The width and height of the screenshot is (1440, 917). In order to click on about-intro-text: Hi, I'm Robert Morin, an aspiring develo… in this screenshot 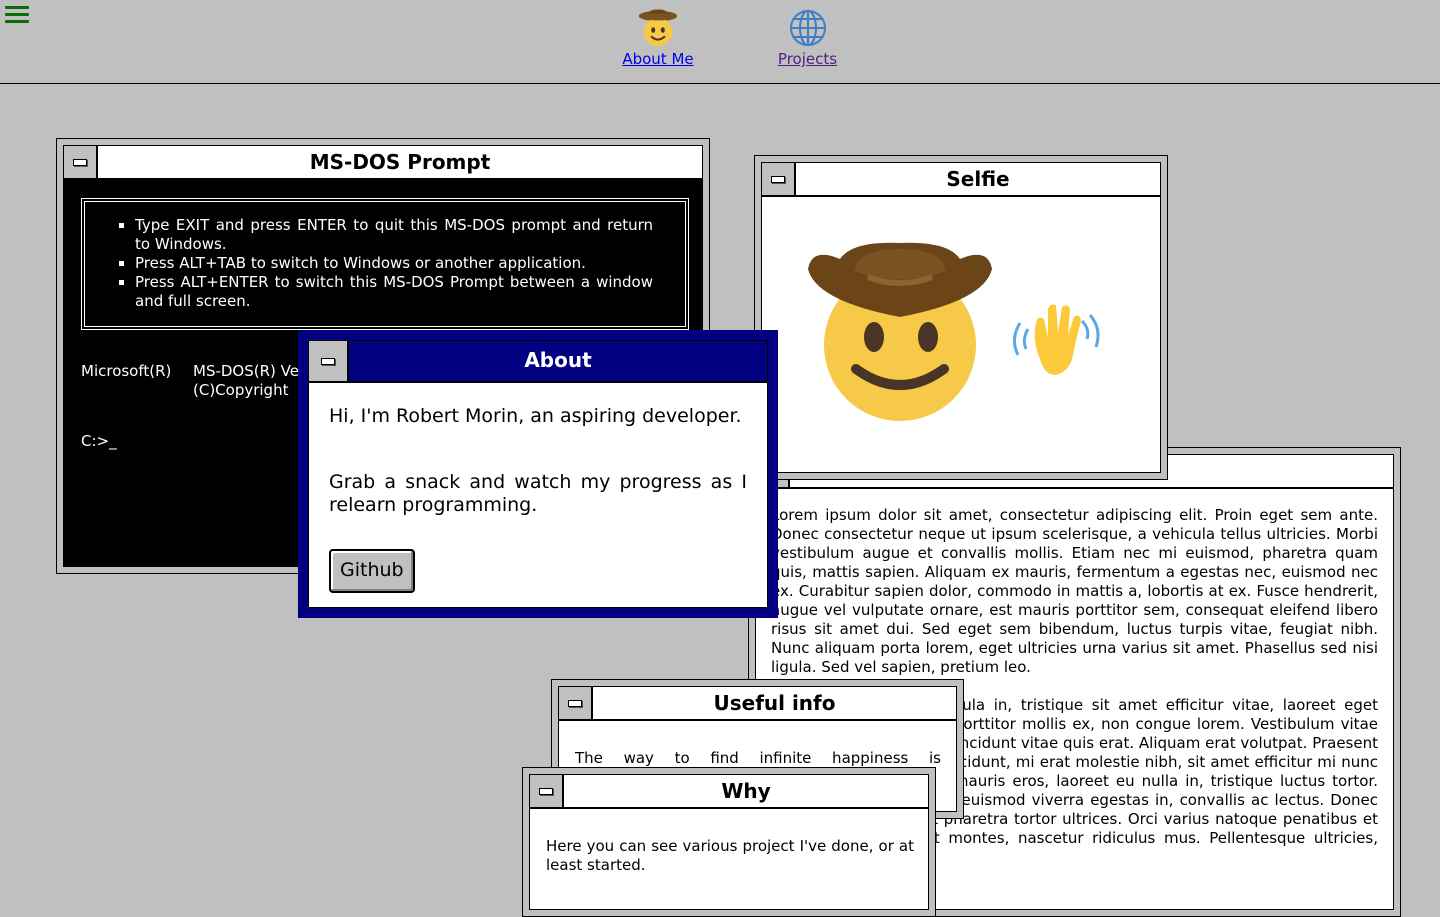, I will do `click(535, 416)`.